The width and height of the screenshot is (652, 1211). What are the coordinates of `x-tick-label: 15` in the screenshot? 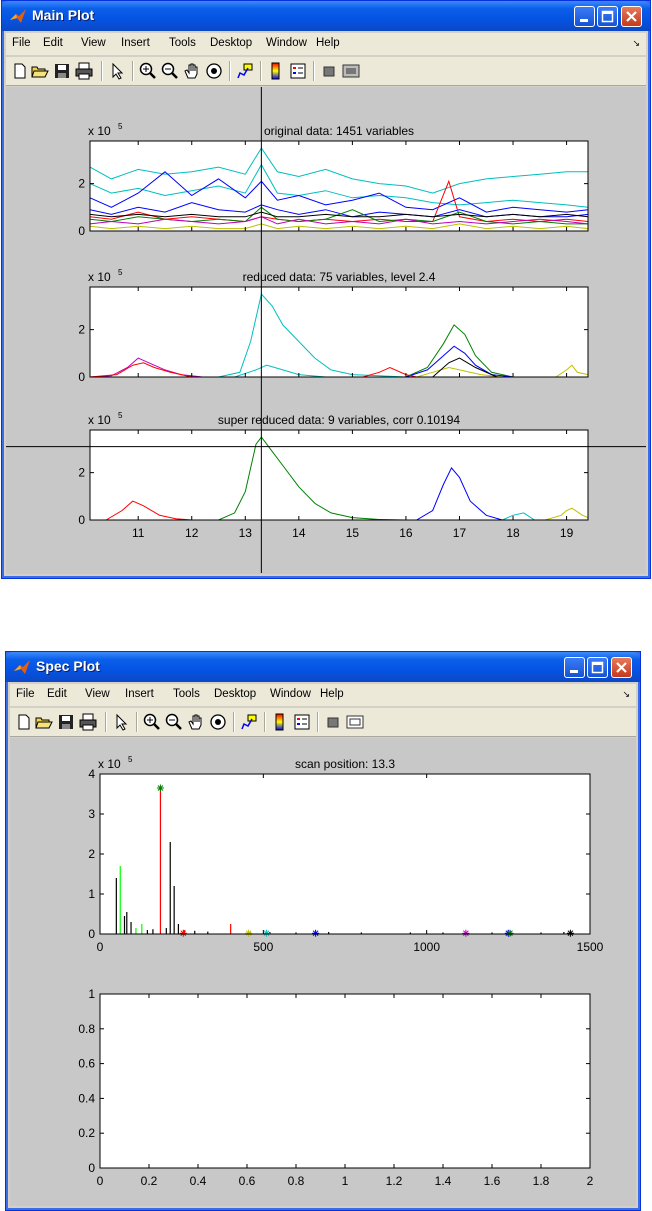 It's located at (353, 533).